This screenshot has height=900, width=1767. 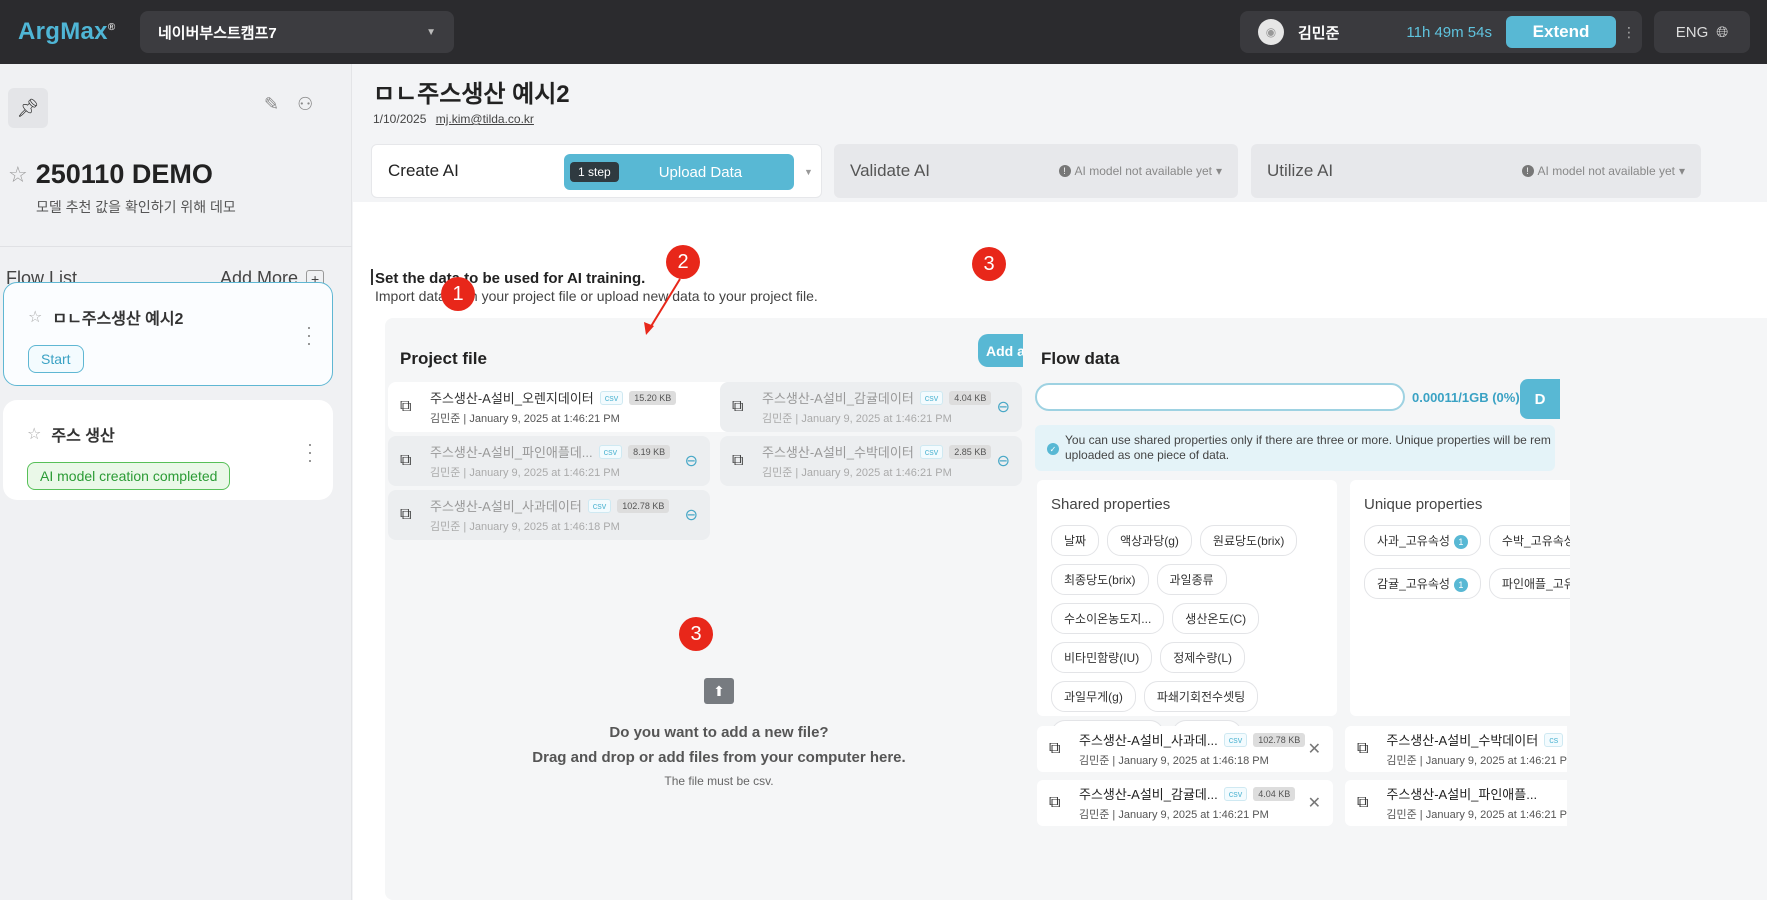 What do you see at coordinates (1216, 618) in the screenshot?
I see `shared-property-chip: 생산온도(C)` at bounding box center [1216, 618].